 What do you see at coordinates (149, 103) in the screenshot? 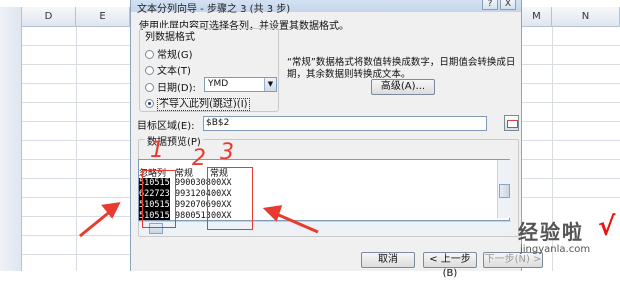
I see `radio-circle-selected` at bounding box center [149, 103].